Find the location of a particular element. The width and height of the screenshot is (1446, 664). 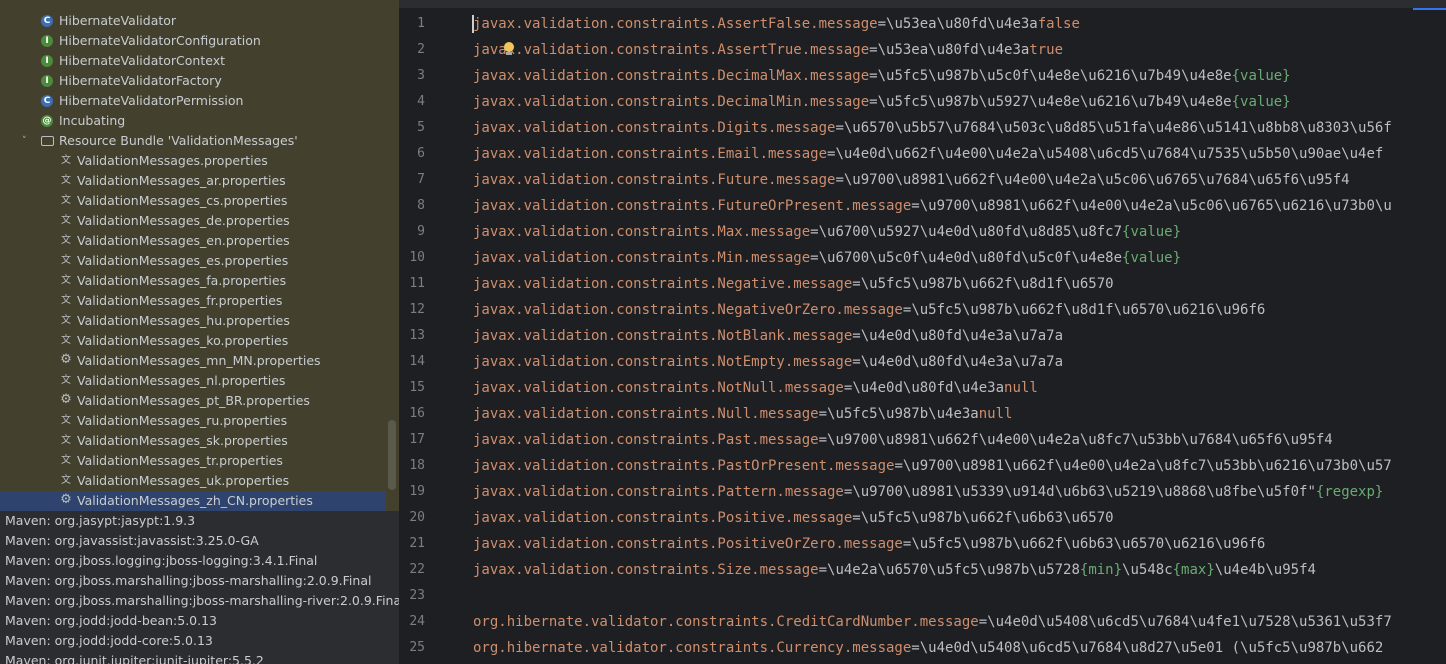

lightbulb-icon is located at coordinates (509, 49).